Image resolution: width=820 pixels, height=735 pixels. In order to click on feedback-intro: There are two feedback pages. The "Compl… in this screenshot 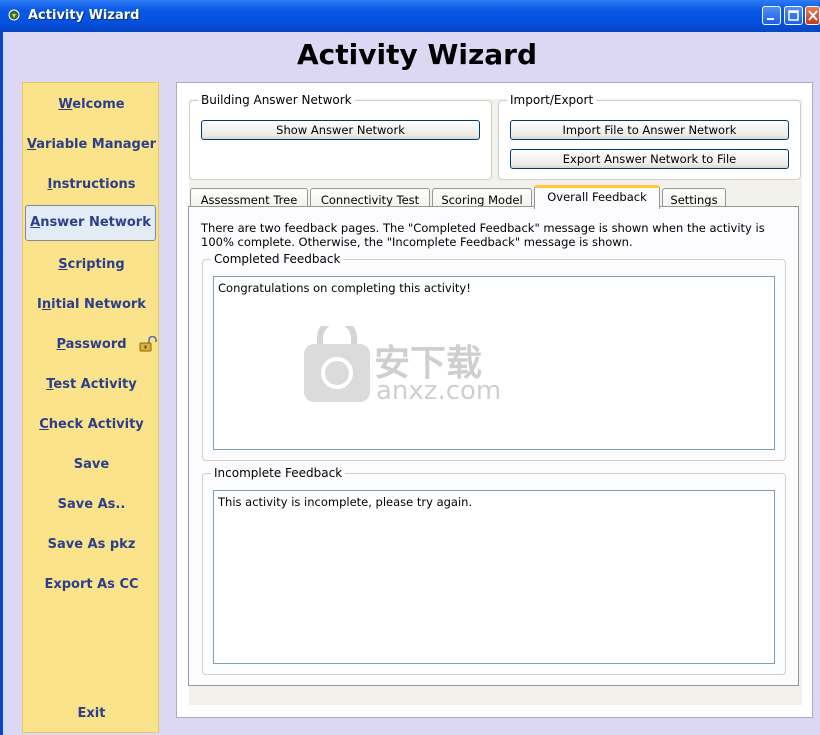, I will do `click(496, 235)`.